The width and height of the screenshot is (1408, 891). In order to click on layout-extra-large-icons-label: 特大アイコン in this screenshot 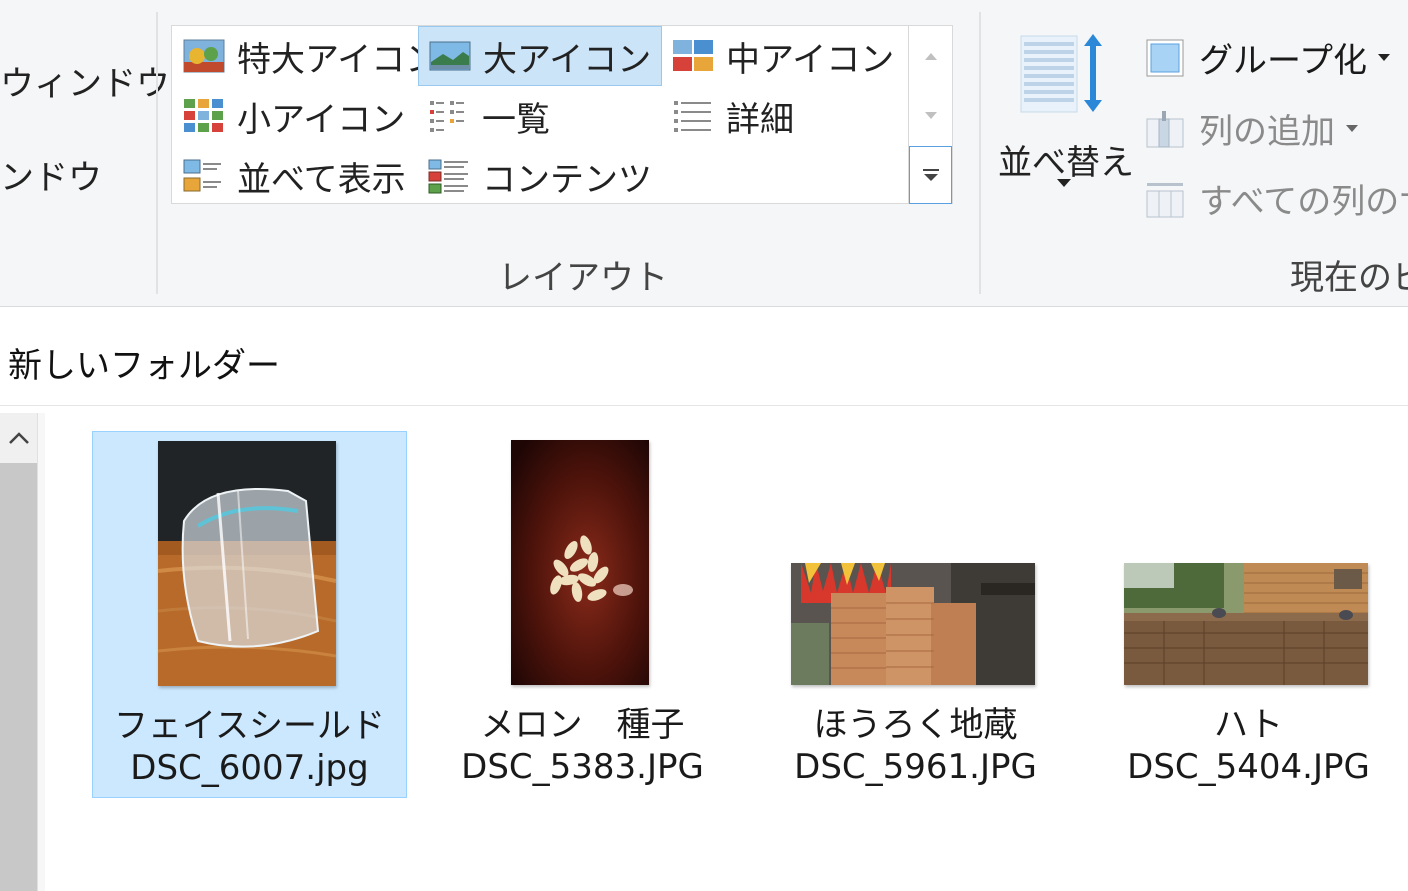, I will do `click(338, 59)`.